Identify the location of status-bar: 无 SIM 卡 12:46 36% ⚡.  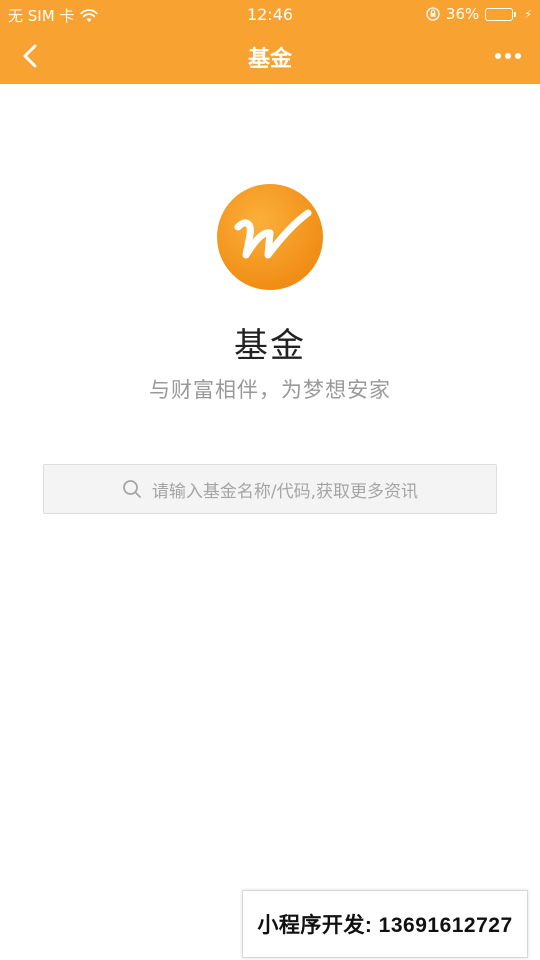
(270, 14).